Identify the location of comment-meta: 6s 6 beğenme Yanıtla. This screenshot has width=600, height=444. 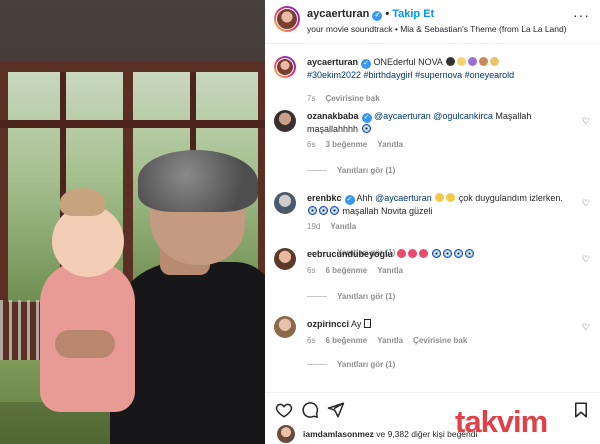
(355, 270).